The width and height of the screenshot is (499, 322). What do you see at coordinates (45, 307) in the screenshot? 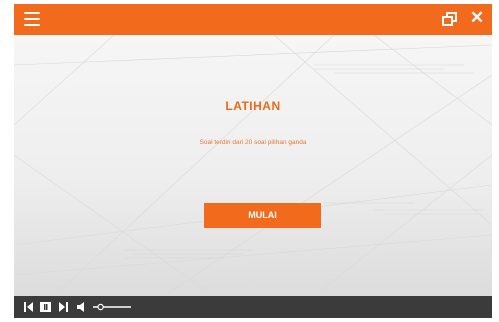
I see `pause-icon` at bounding box center [45, 307].